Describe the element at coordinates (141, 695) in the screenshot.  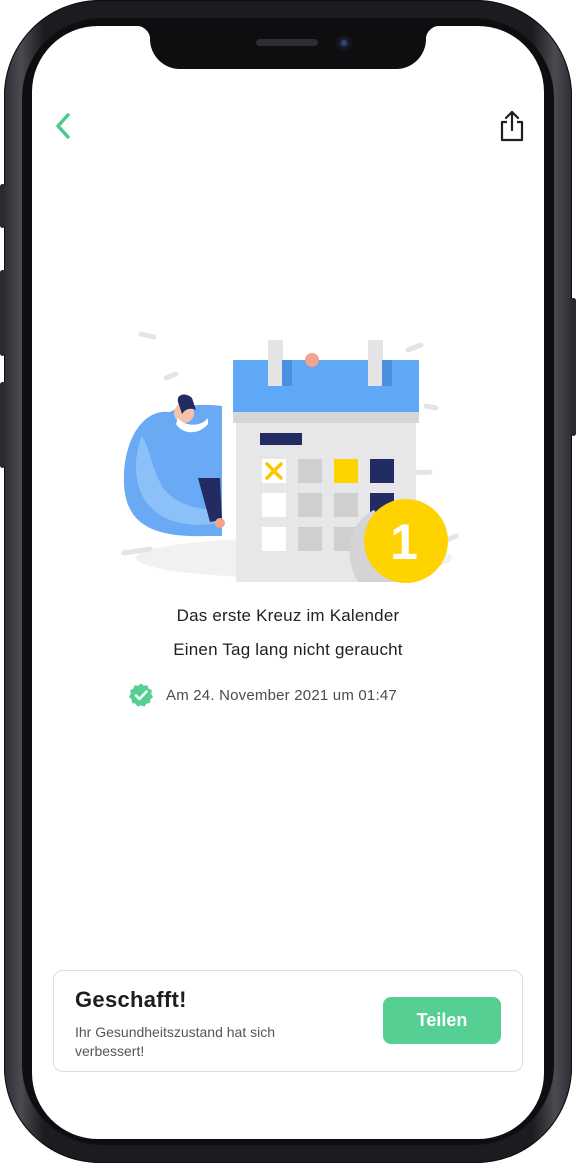
I see `verified-check-icon` at that location.